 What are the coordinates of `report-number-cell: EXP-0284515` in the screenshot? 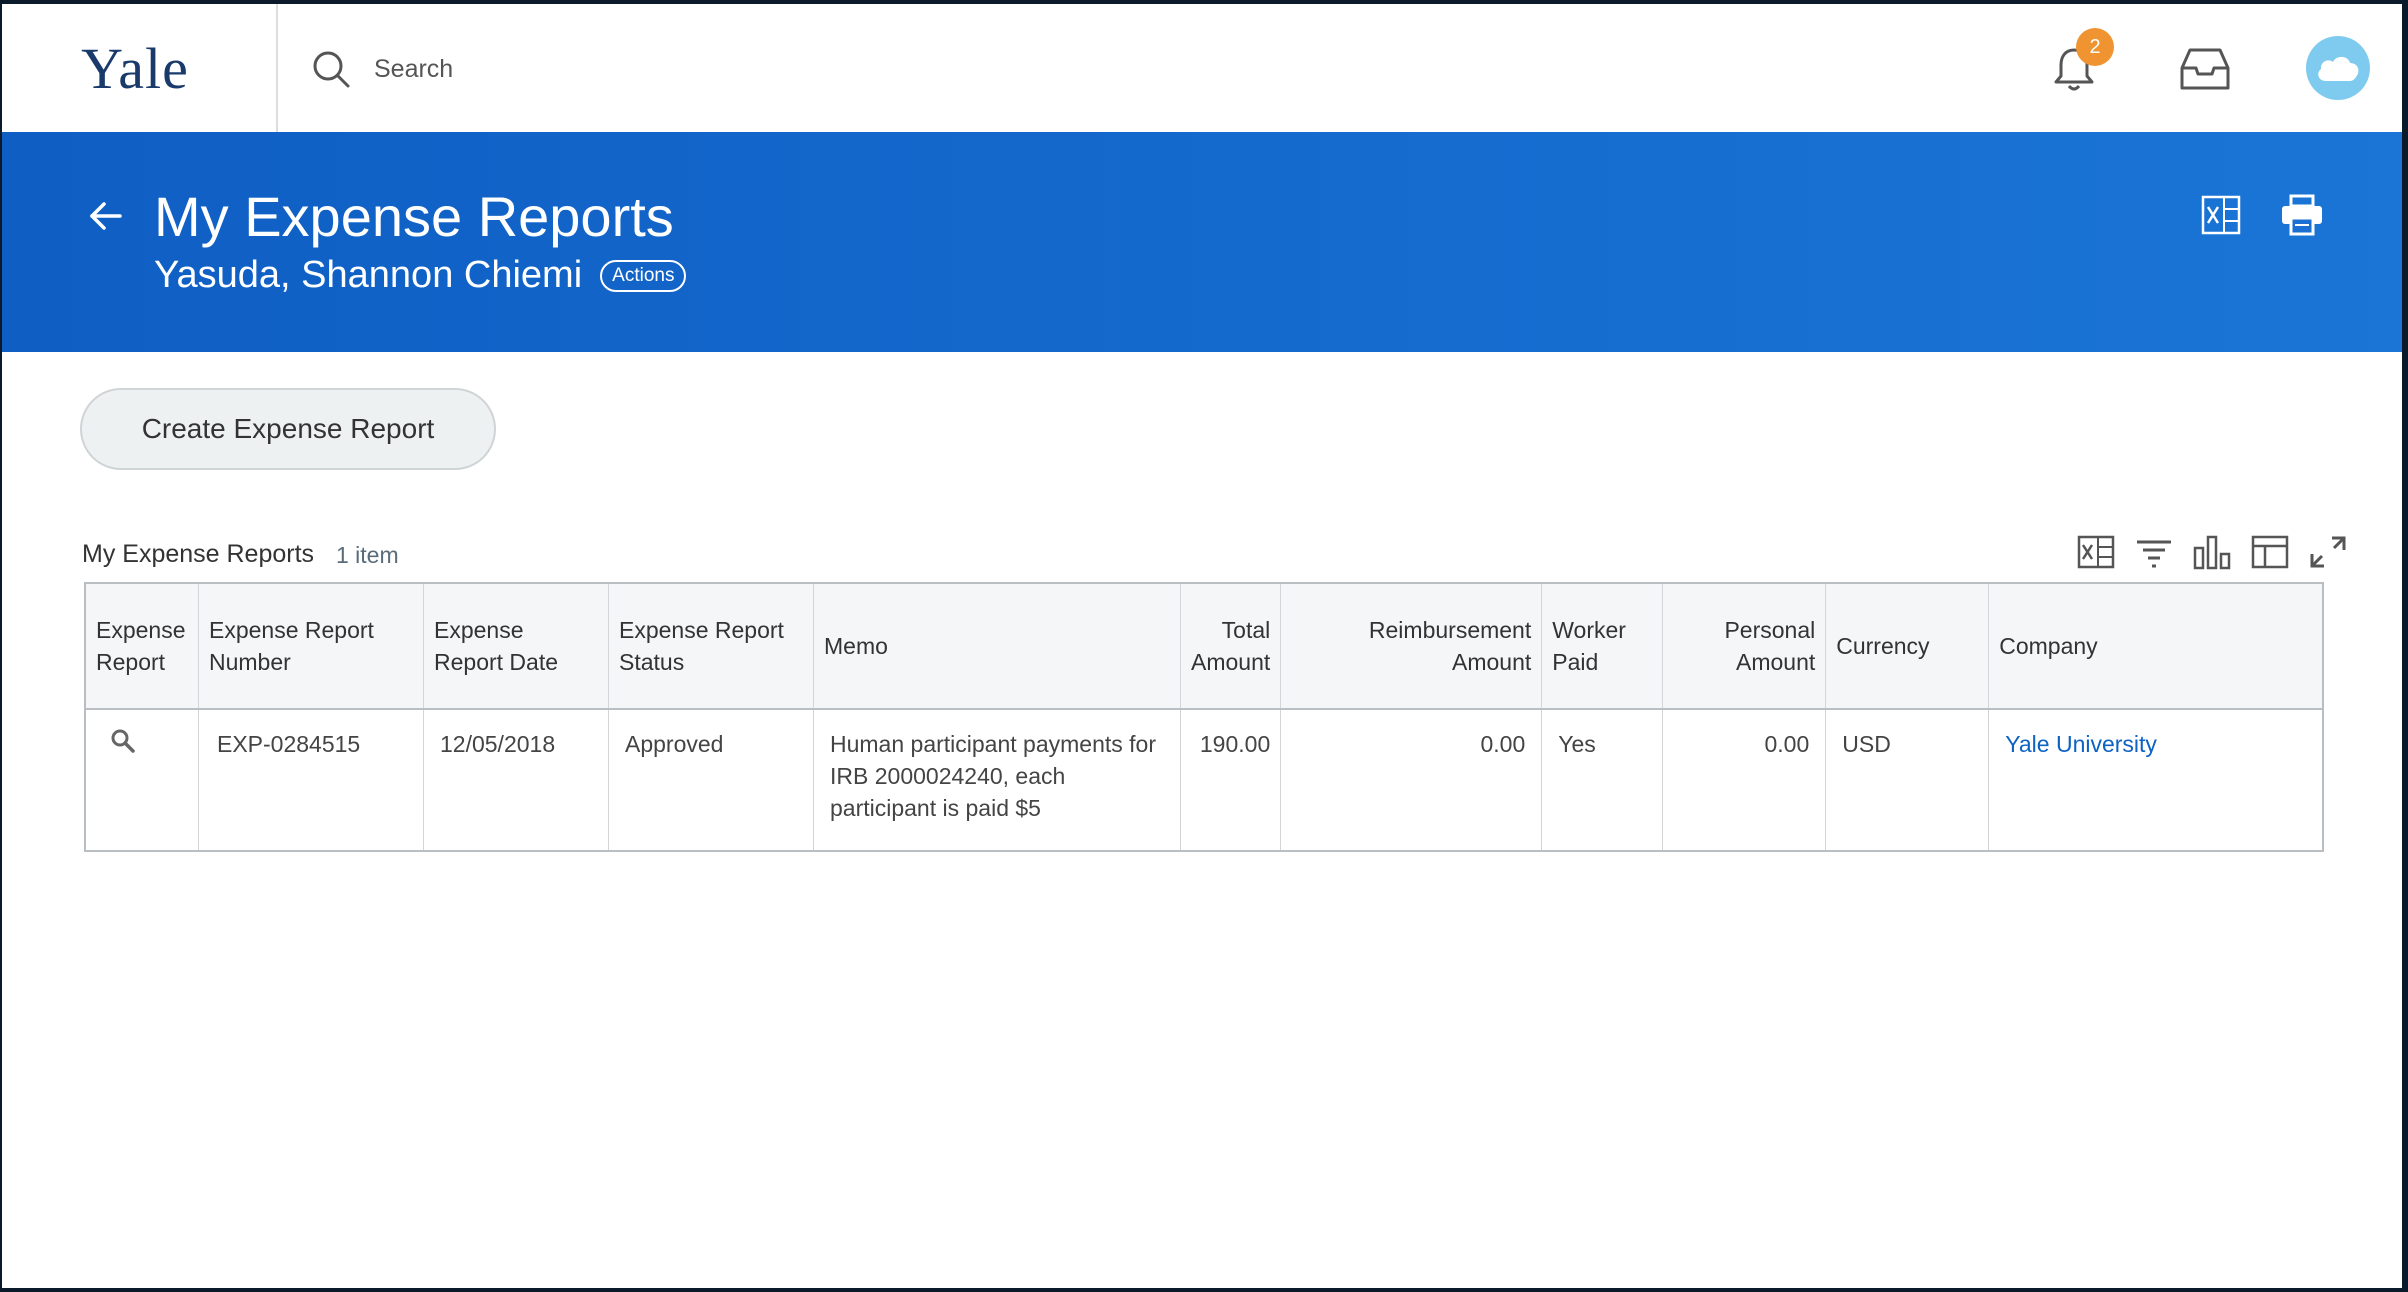 It's located at (311, 780).